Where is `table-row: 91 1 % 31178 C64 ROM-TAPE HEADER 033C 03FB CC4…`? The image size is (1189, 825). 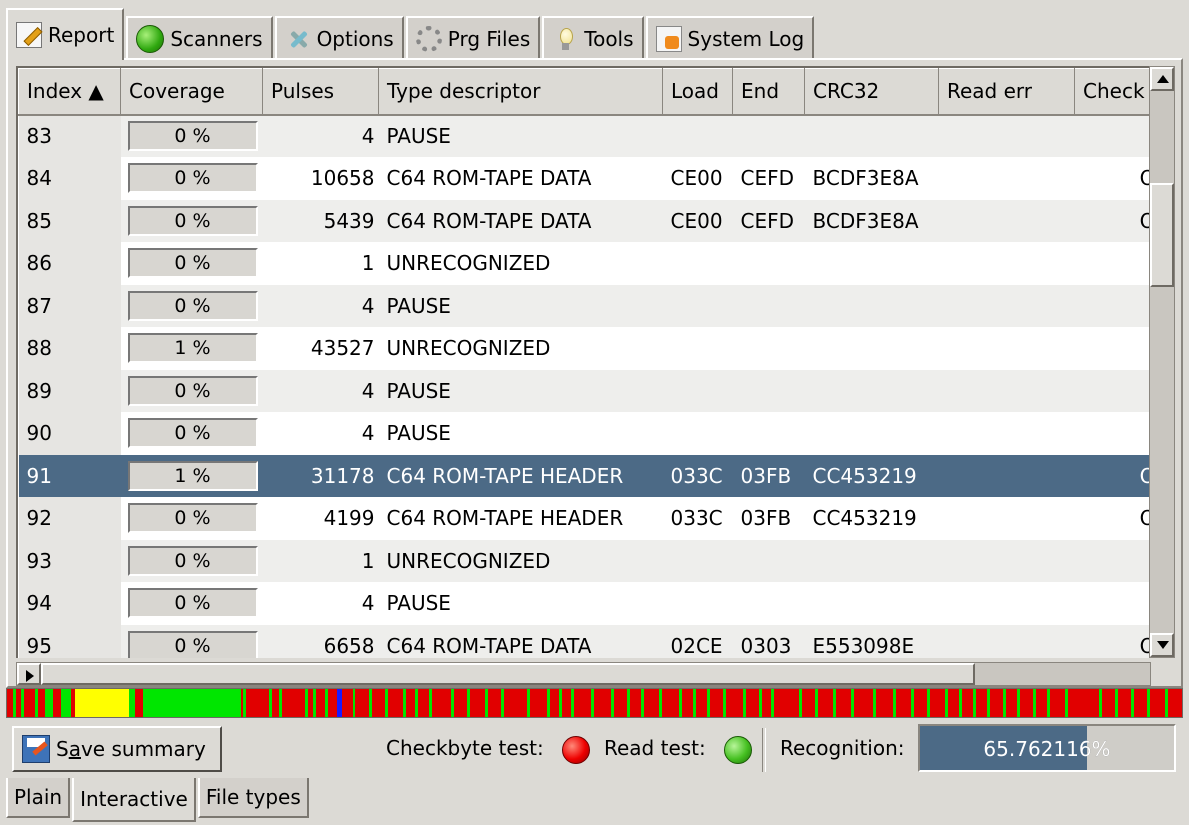
table-row: 91 1 % 31178 C64 ROM-TAPE HEADER 033C 03FB CC4… is located at coordinates (584, 475).